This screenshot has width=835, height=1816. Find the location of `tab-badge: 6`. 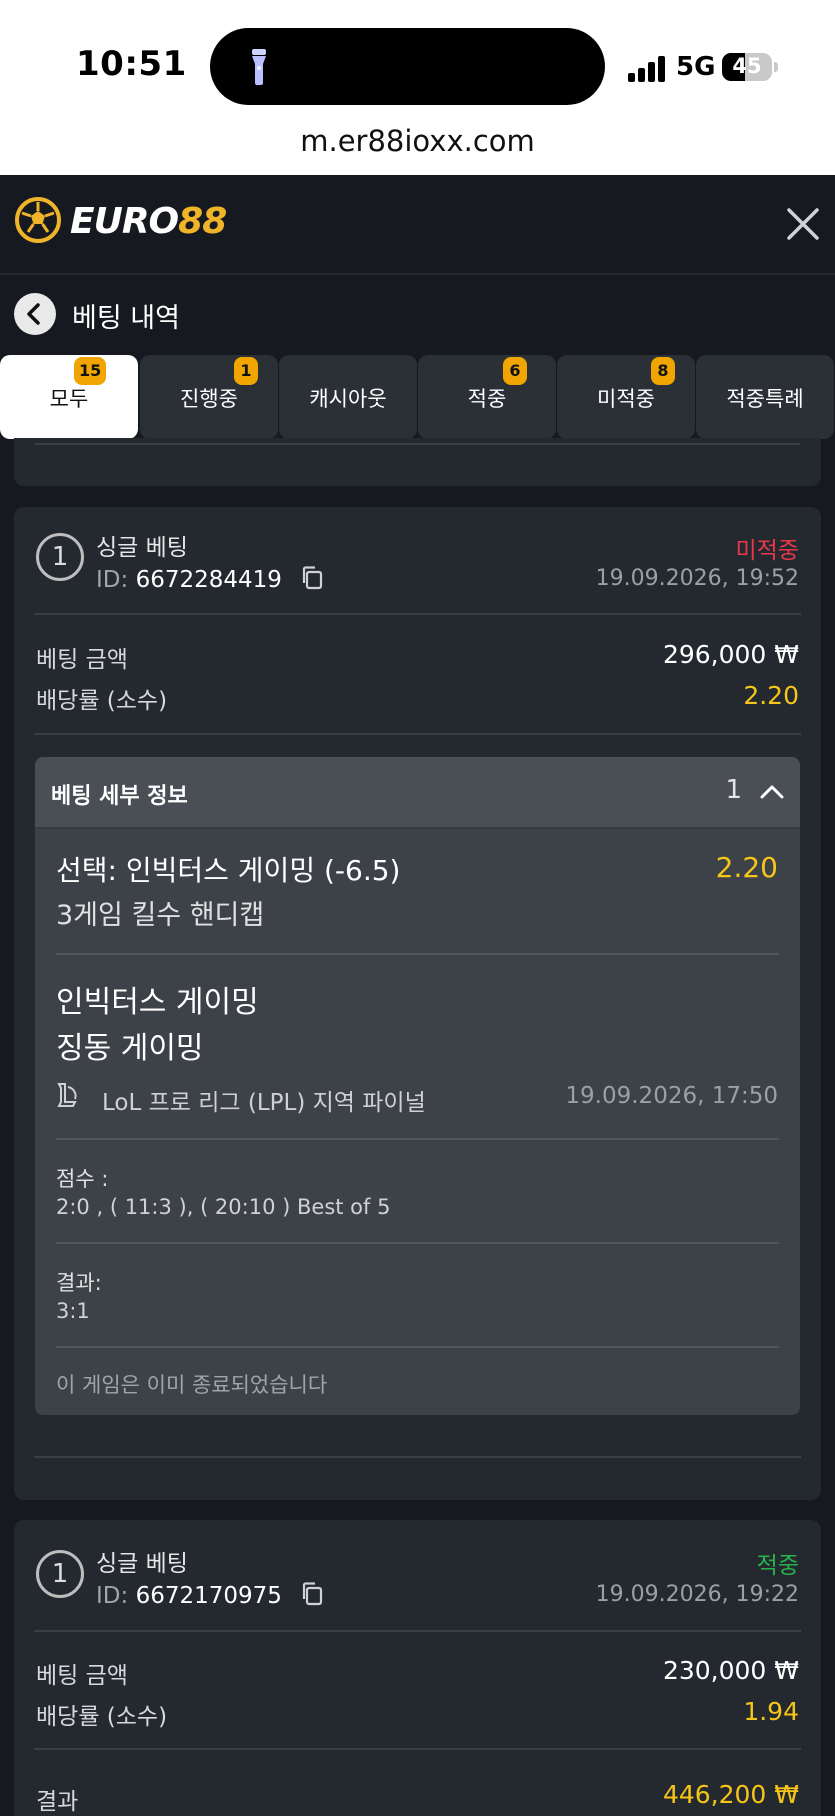

tab-badge: 6 is located at coordinates (515, 371).